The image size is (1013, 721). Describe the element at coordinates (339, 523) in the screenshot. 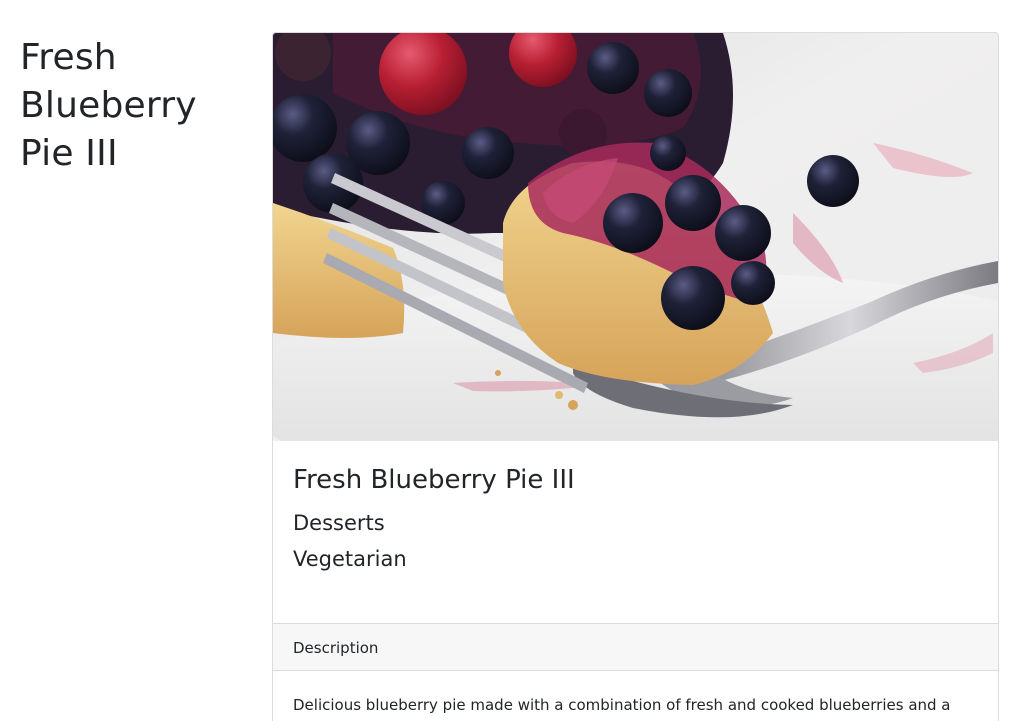

I see `recipe-category: Desserts` at that location.